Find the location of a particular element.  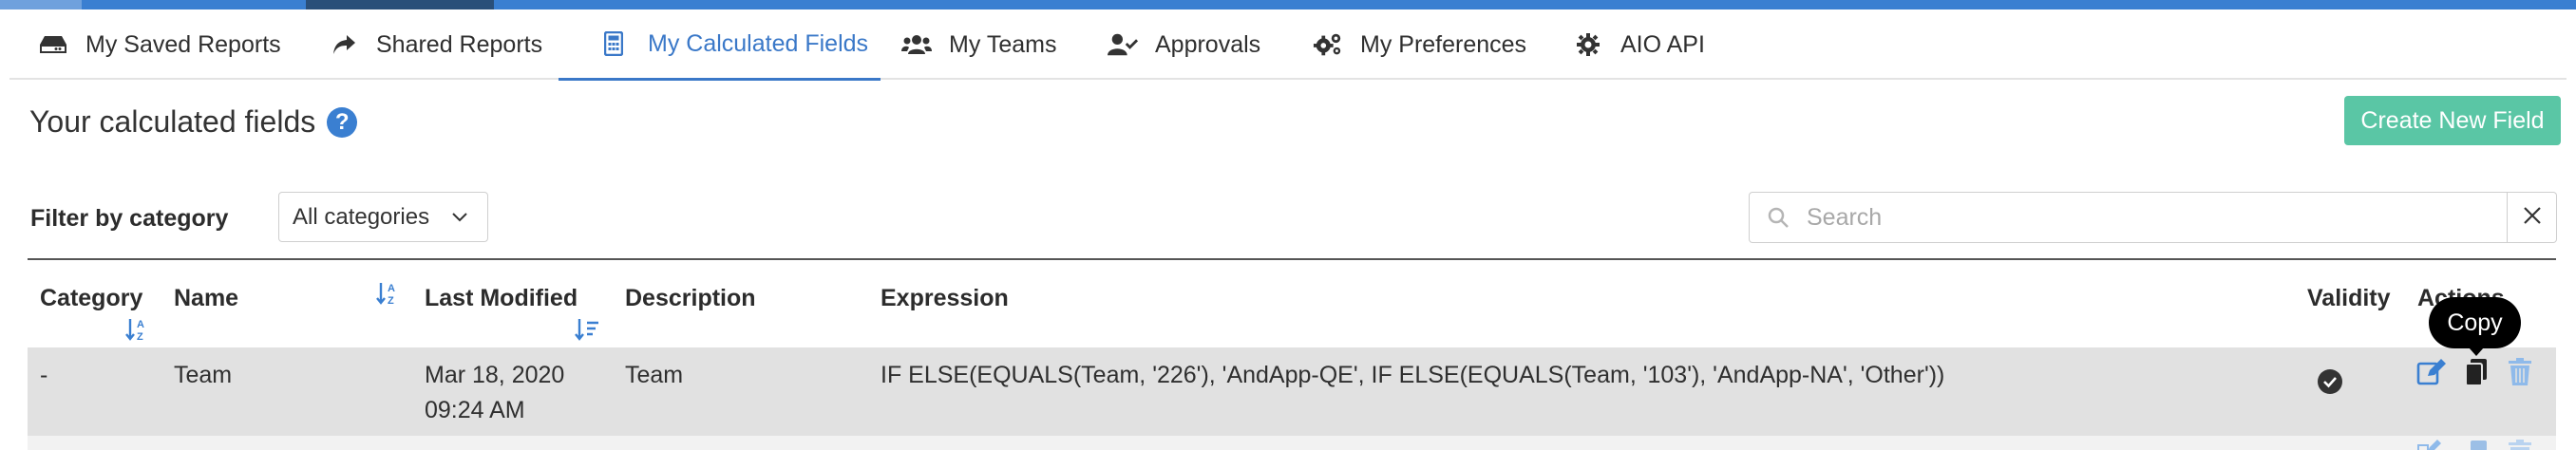

copy-tooltip: Copy is located at coordinates (2475, 326).